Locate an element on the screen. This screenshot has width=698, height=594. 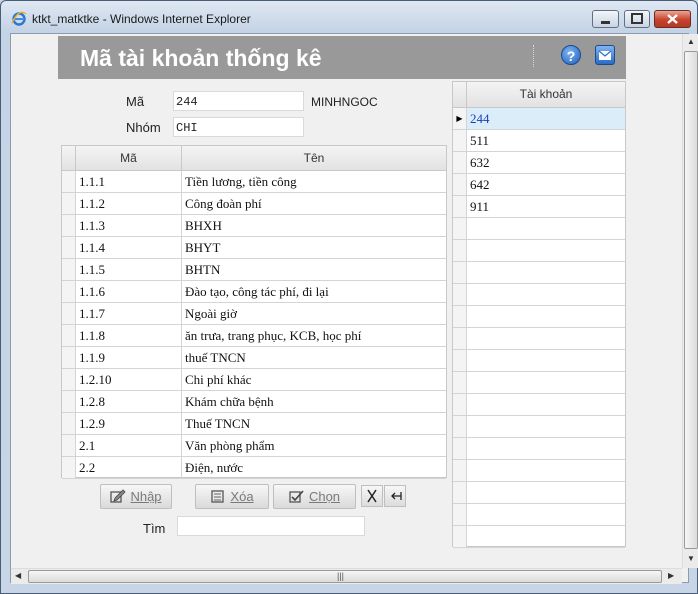
table-row: 1.2.9 Thuế TNCN is located at coordinates (254, 424).